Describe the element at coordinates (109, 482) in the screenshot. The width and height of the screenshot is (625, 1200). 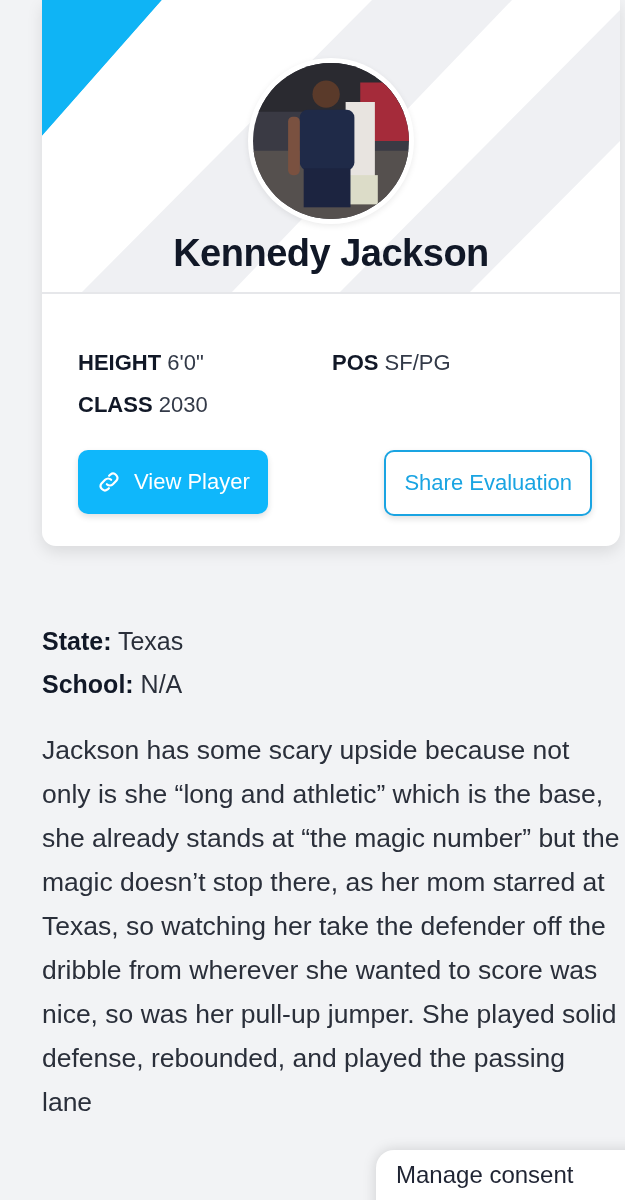
I see `link-icon` at that location.